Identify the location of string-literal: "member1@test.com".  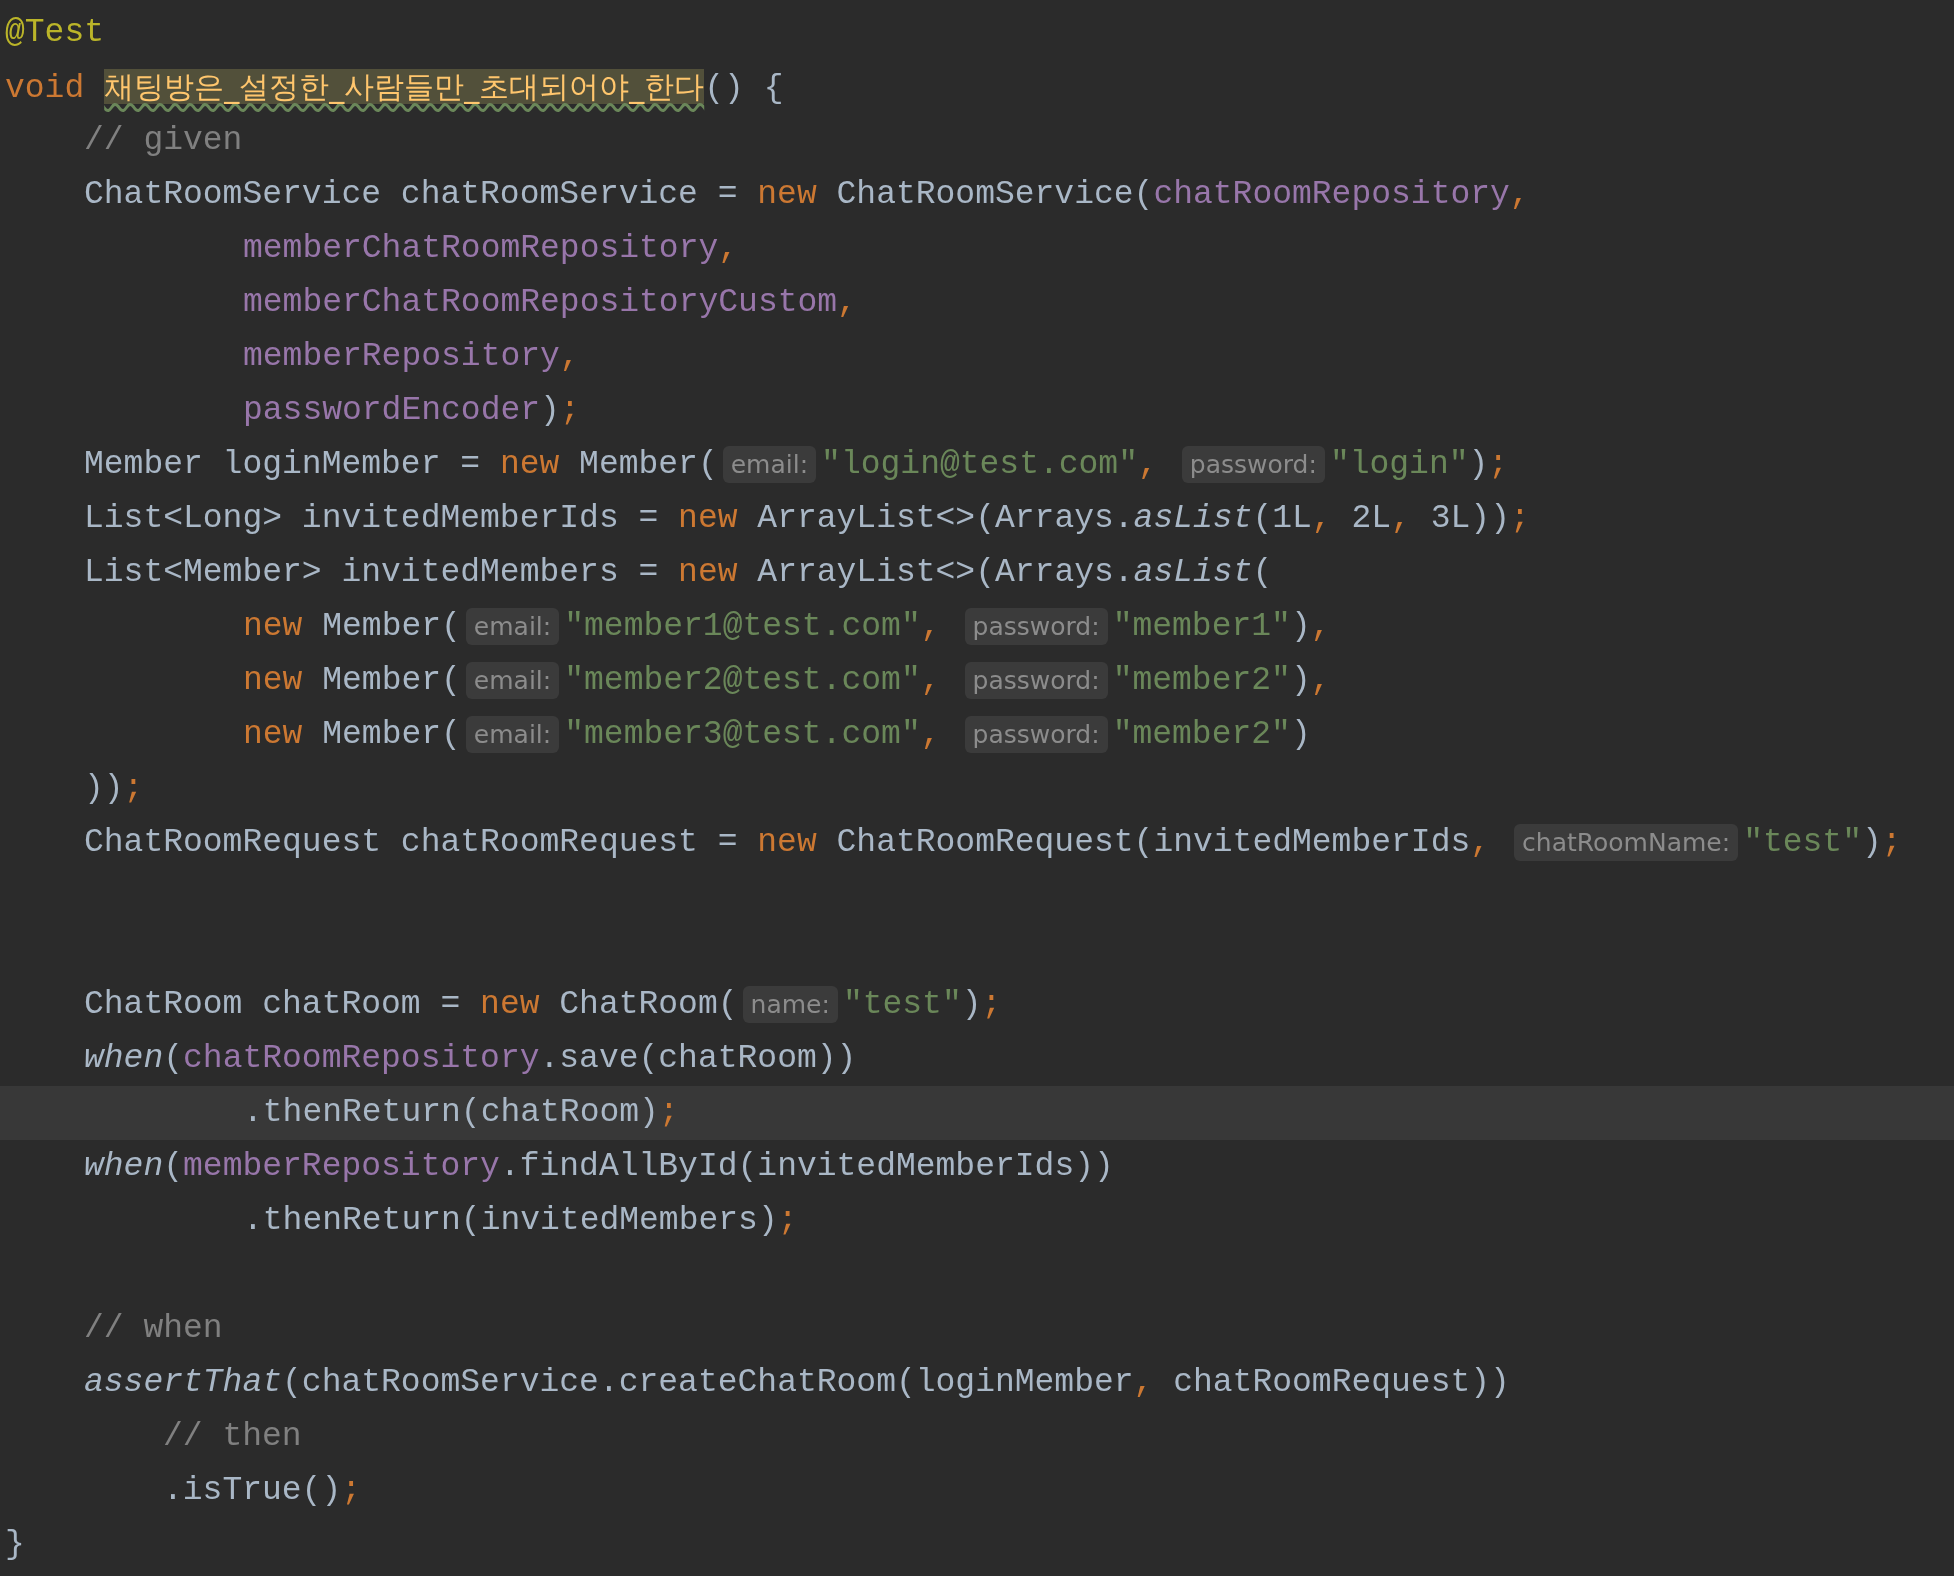
(742, 626).